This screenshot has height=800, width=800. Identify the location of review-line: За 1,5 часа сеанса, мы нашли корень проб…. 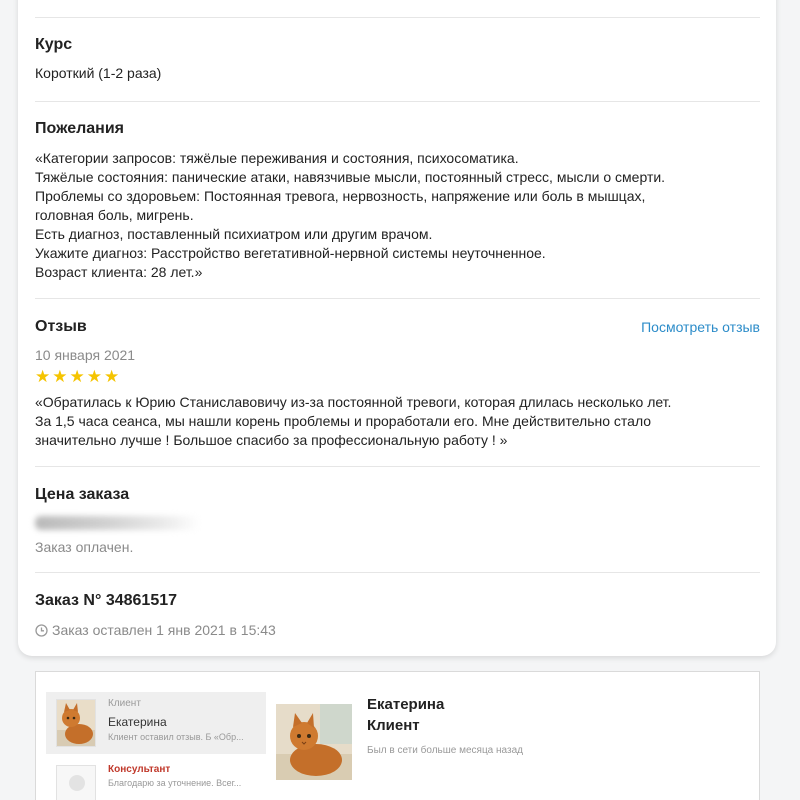
(343, 421).